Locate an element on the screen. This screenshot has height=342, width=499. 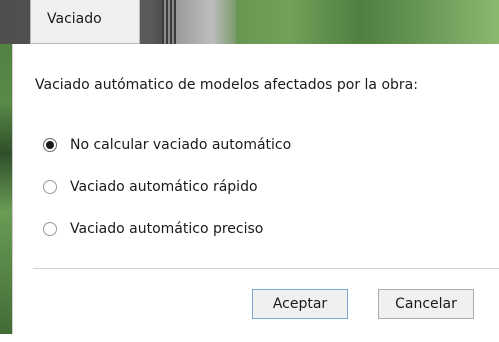
option-rapido-label: Vaciado automático rápido is located at coordinates (164, 187).